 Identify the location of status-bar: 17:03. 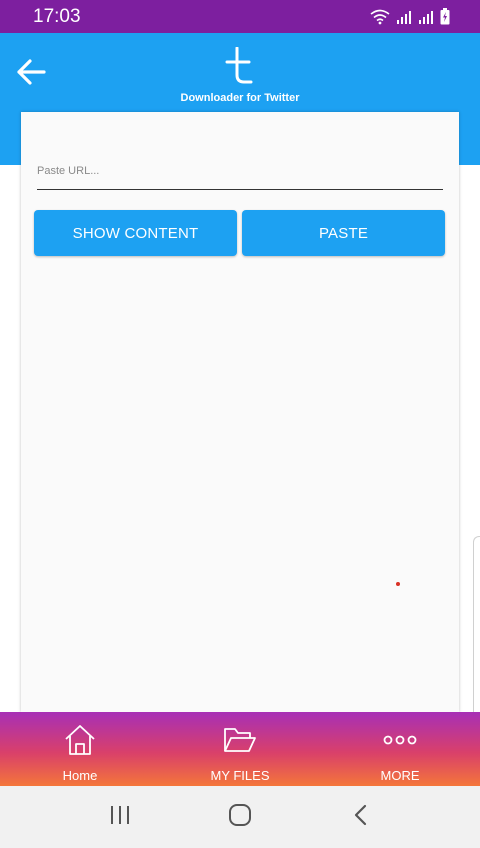
(240, 16).